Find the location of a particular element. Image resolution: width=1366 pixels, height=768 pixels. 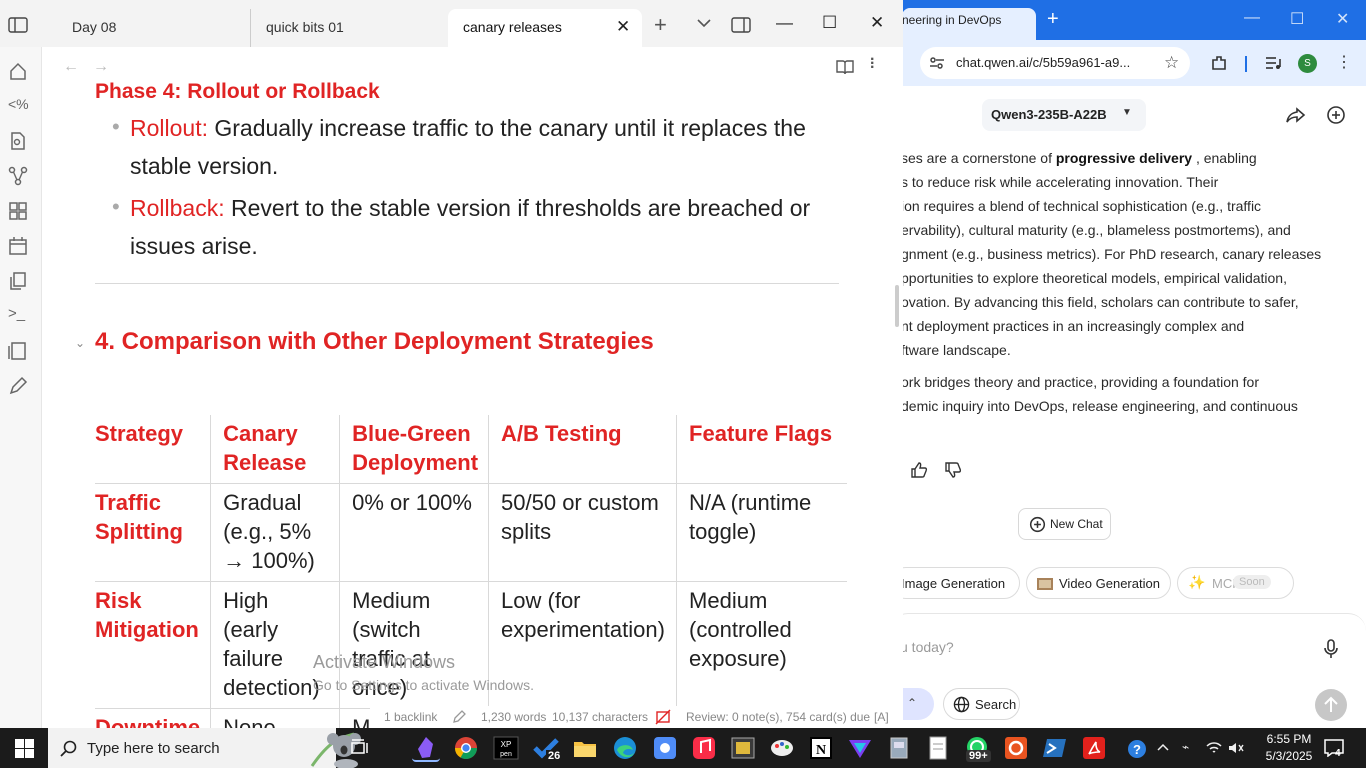

media-control-icon is located at coordinates (1273, 63).